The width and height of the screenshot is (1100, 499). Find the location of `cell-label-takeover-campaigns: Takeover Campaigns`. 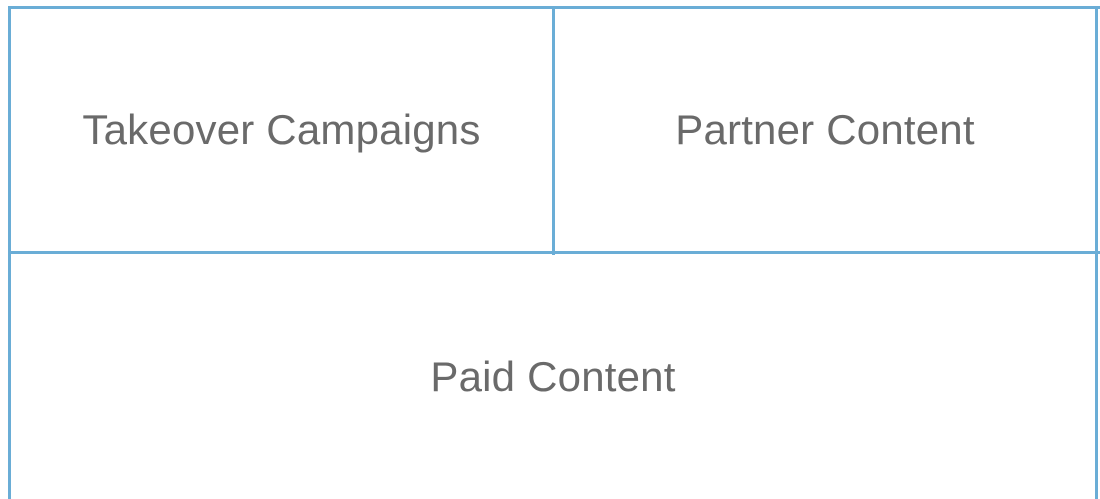

cell-label-takeover-campaigns: Takeover Campaigns is located at coordinates (281, 129).